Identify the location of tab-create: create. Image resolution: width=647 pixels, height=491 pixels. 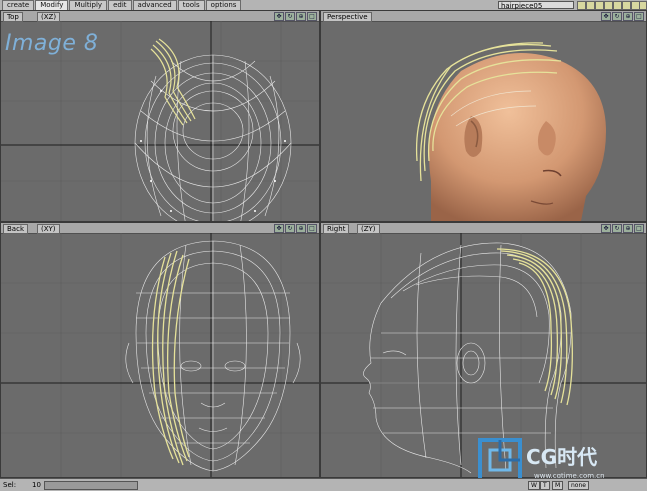
(18, 5).